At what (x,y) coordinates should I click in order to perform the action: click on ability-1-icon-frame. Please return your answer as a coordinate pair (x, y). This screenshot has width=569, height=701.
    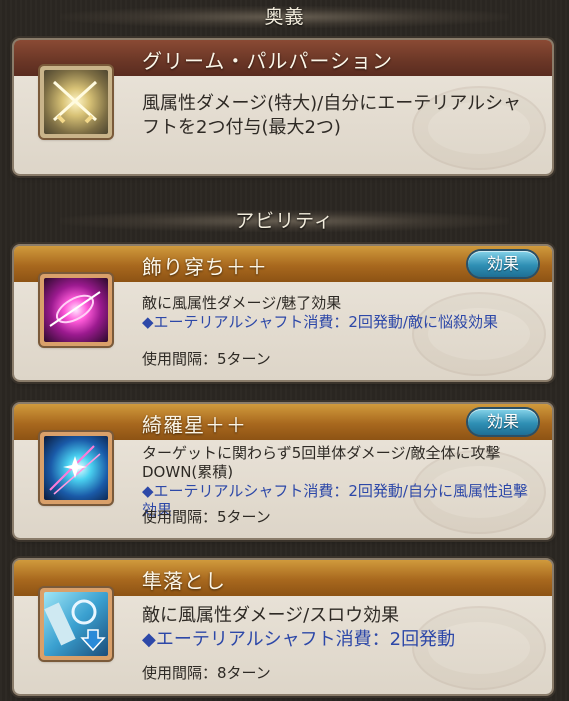
    Looking at the image, I should click on (76, 310).